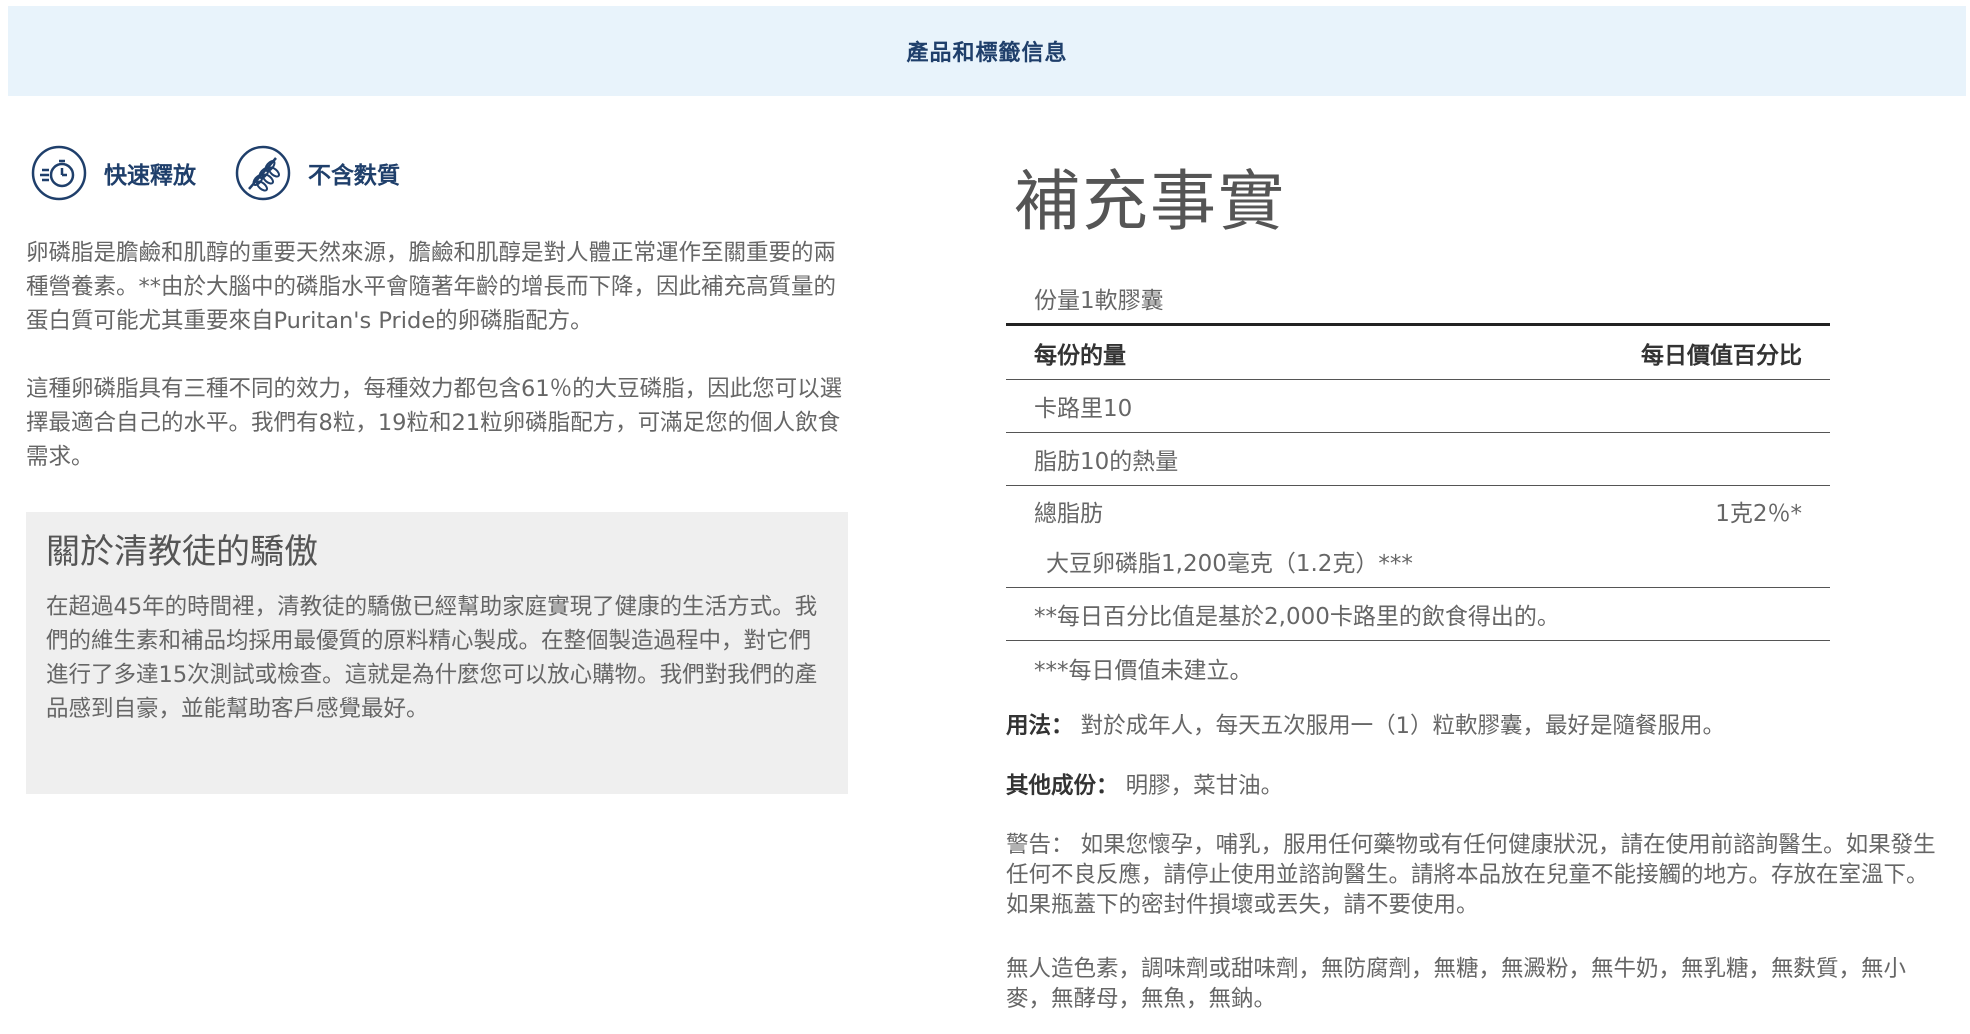  I want to click on total-fat-value: 1克2％*, so click(1758, 513).